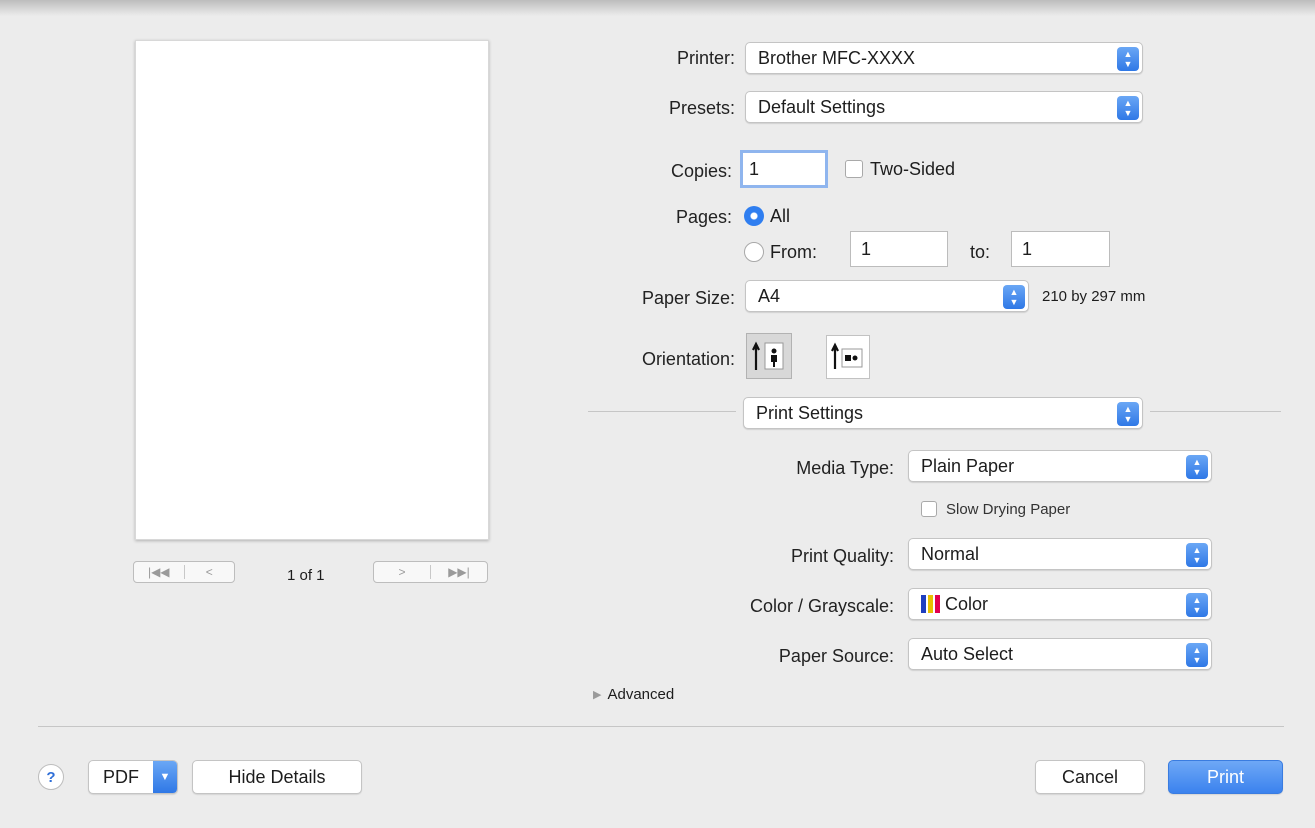 This screenshot has width=1315, height=828. I want to click on landscape-icon, so click(847, 355).